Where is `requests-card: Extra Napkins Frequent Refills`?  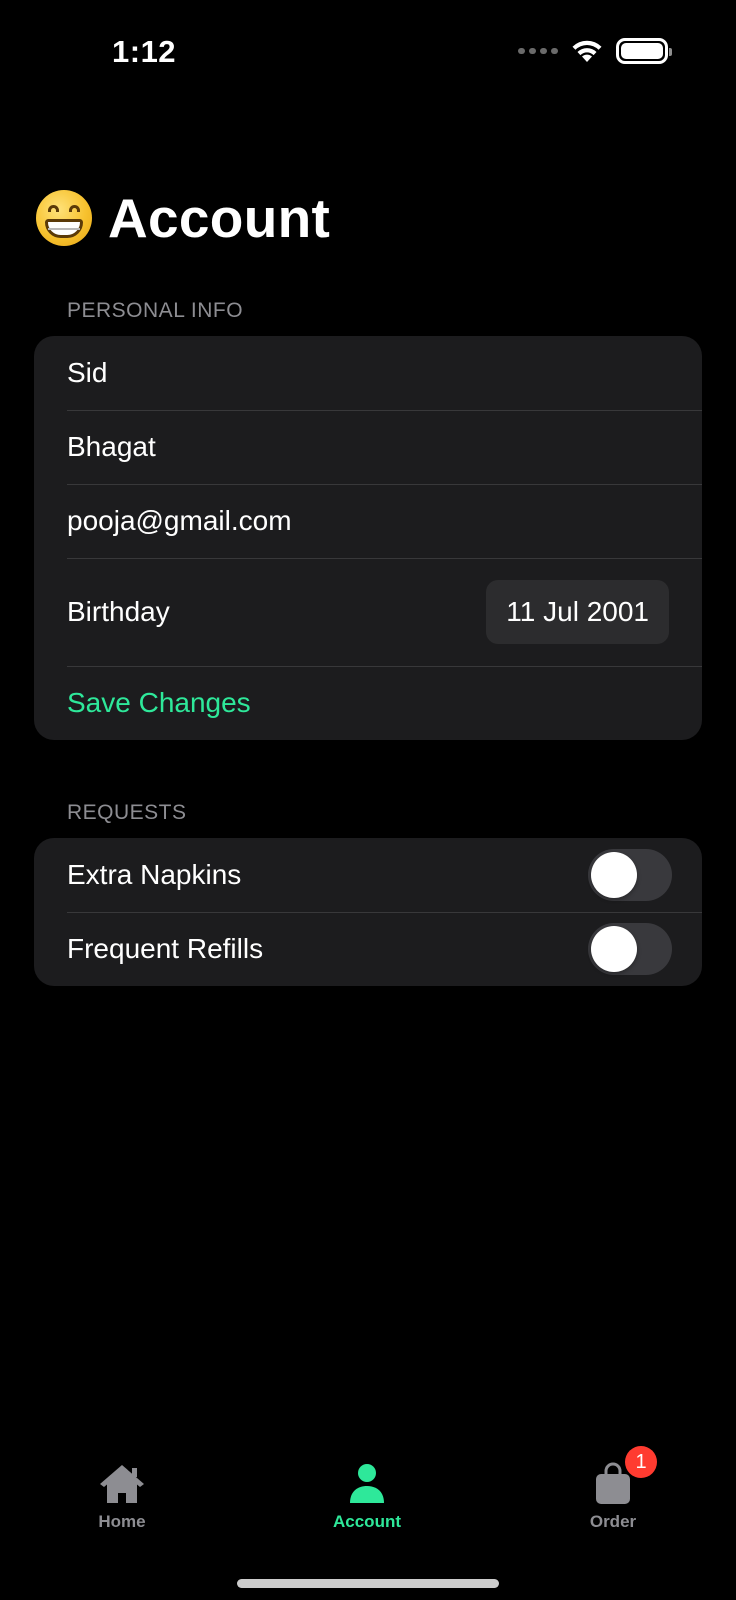 requests-card: Extra Napkins Frequent Refills is located at coordinates (368, 912).